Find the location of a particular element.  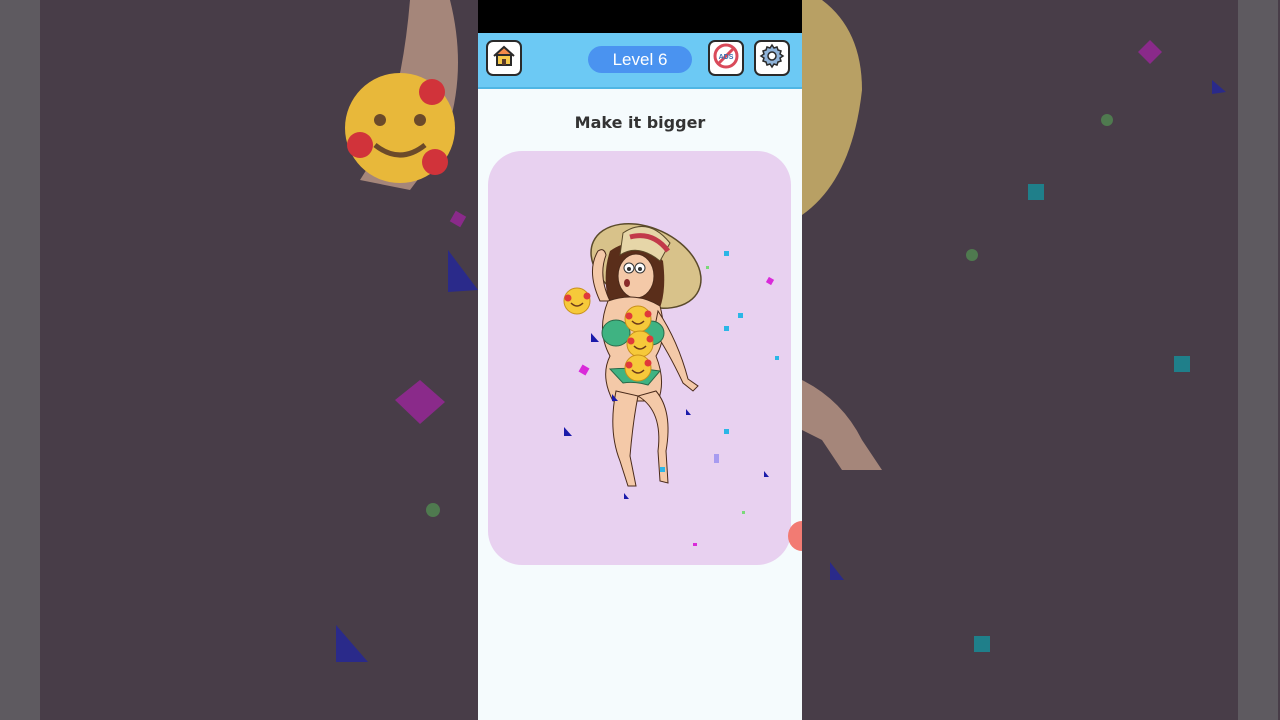

no-ads-badge-text: ADS is located at coordinates (726, 57).